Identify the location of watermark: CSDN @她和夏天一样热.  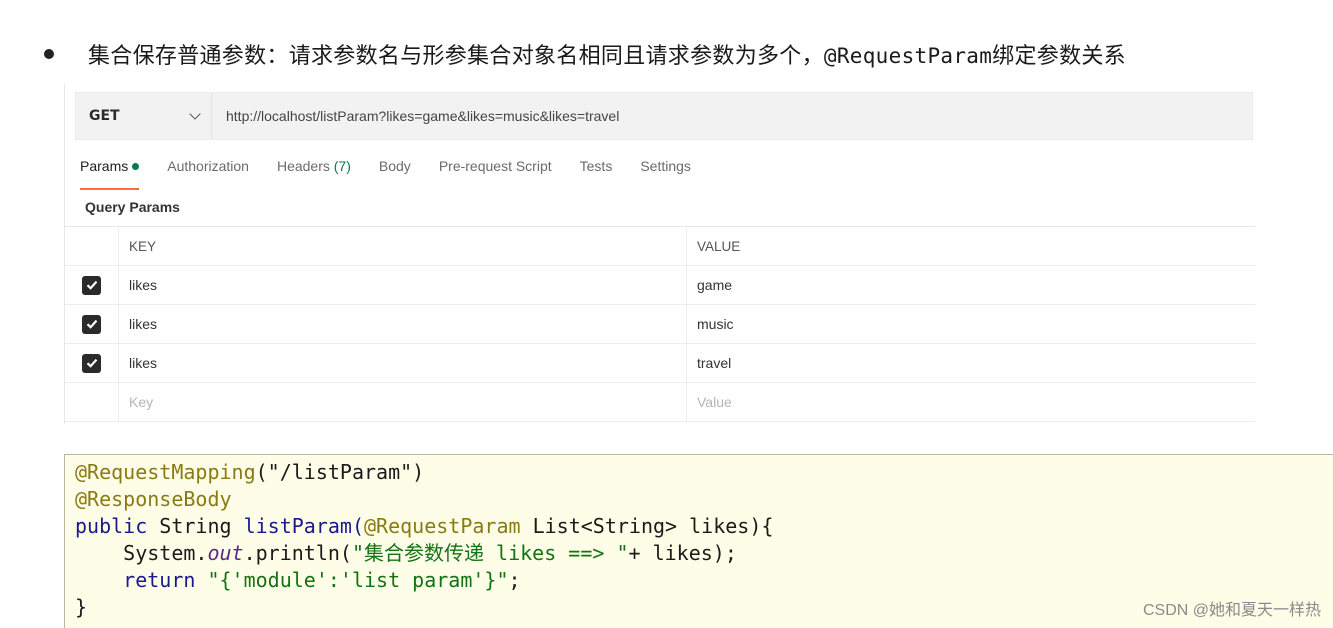
(1231, 610).